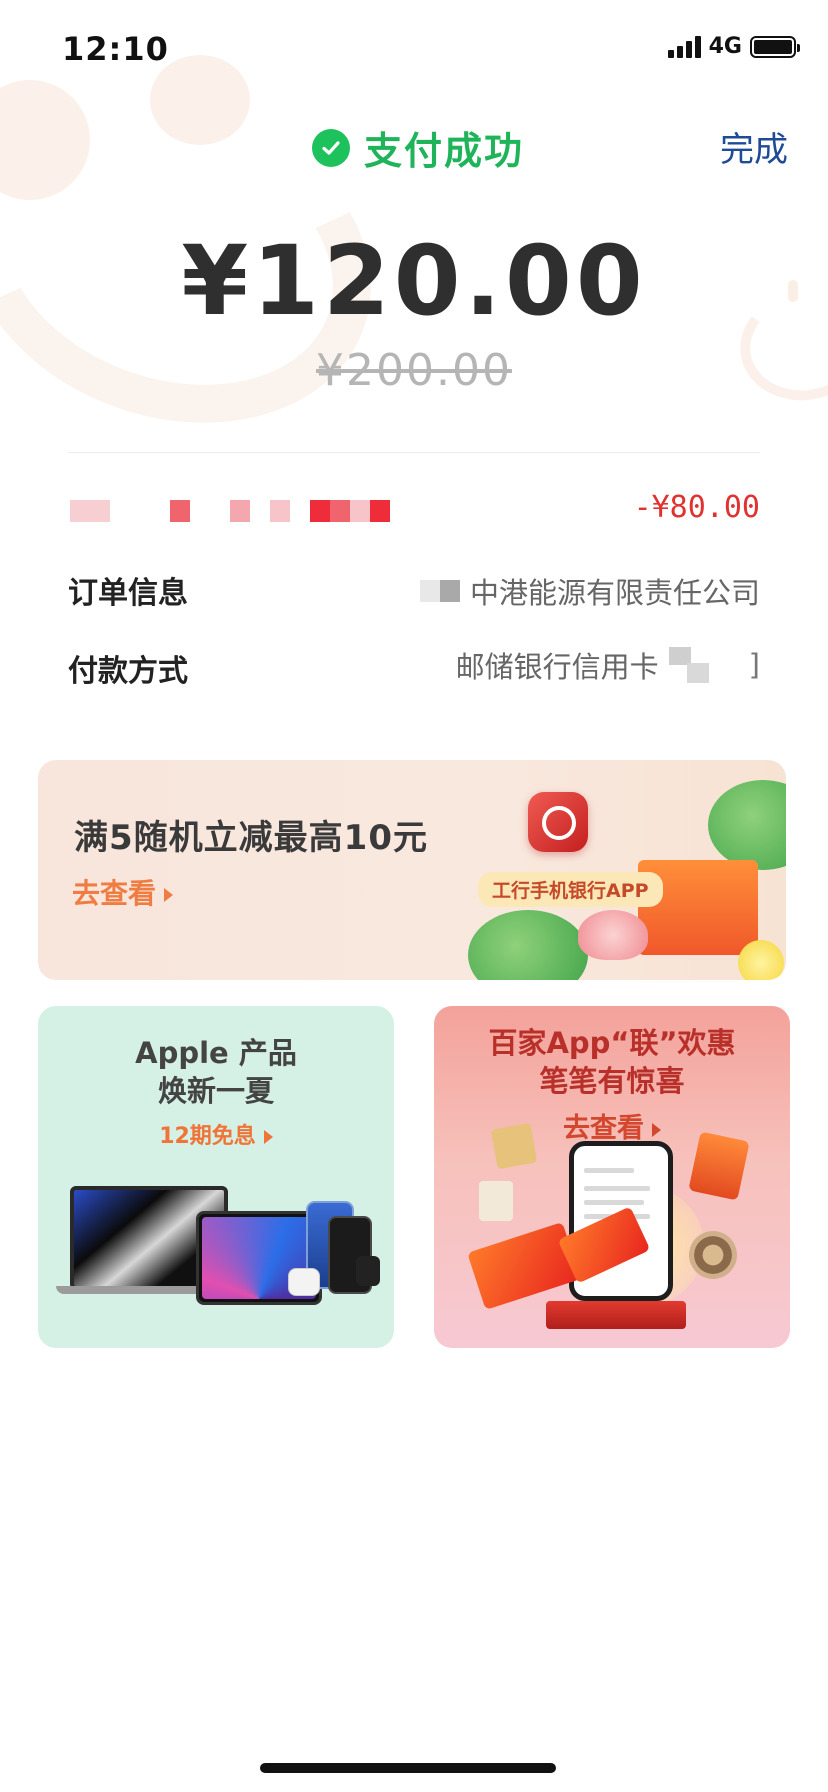 The image size is (828, 1792). I want to click on suitcase-illustration, so click(719, 1166).